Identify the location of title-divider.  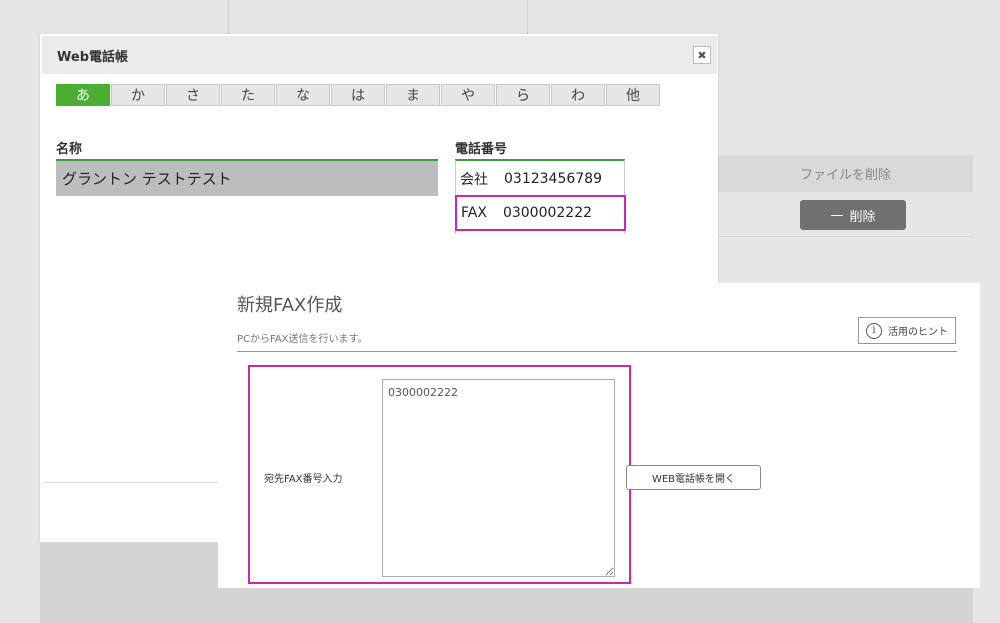
(597, 351).